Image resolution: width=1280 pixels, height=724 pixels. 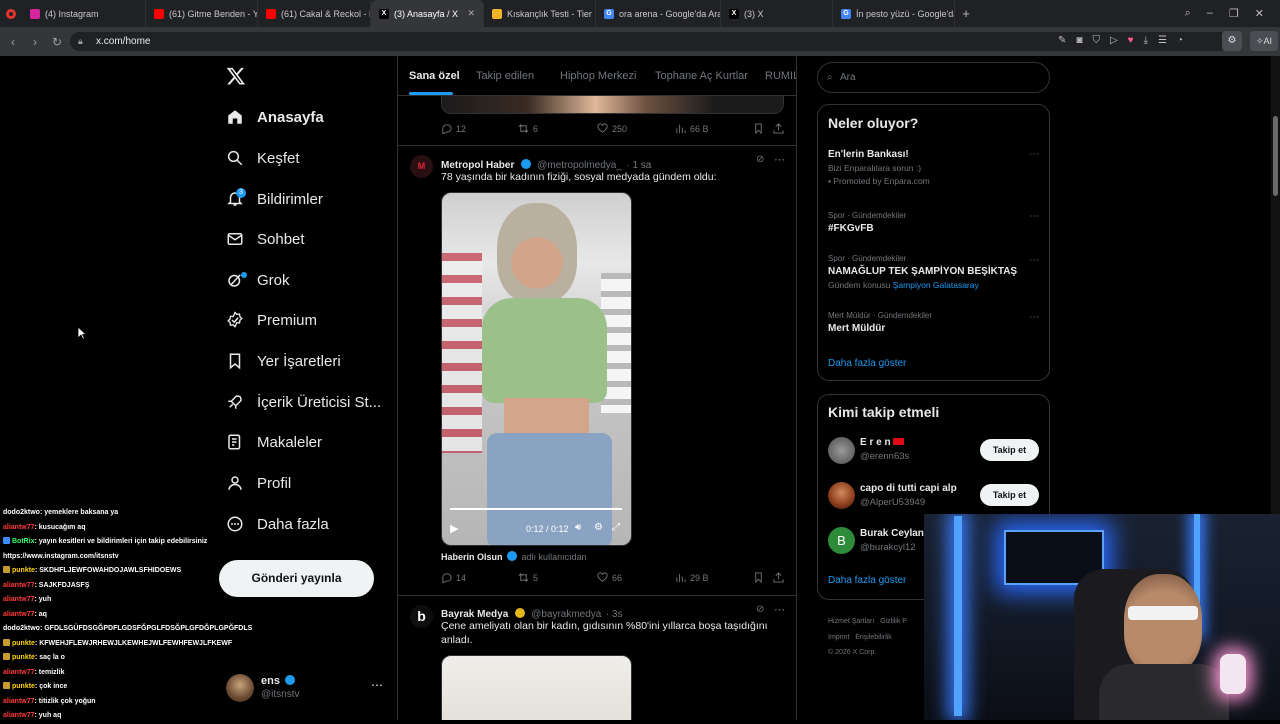 I want to click on play-icon: ▶, so click(x=454, y=528).